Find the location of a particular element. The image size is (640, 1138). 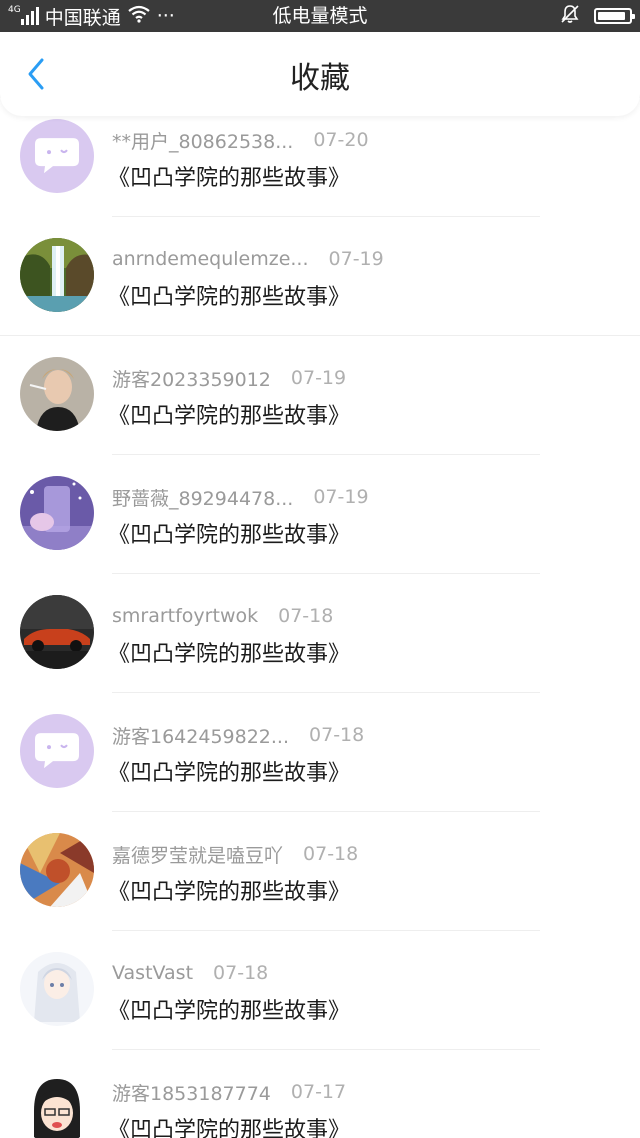

item-meta: 野蔷薇_89294478... 07-19 is located at coordinates (240, 497).